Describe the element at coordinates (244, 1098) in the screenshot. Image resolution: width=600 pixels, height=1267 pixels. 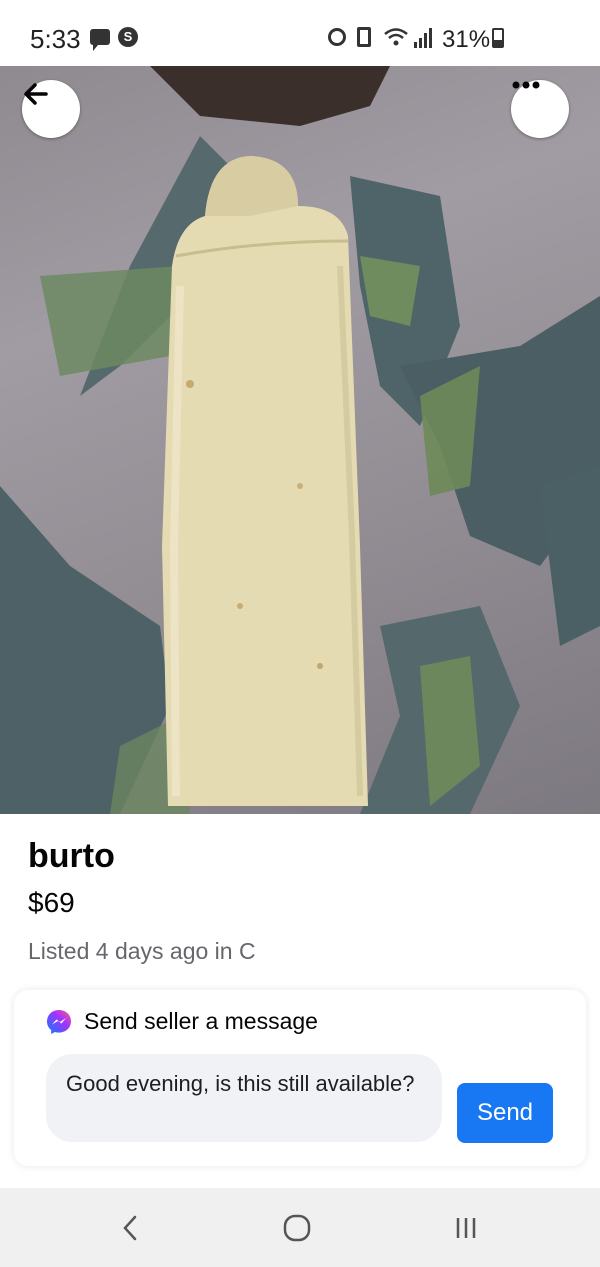
I see `message-input: Good evening, is this still available?` at that location.